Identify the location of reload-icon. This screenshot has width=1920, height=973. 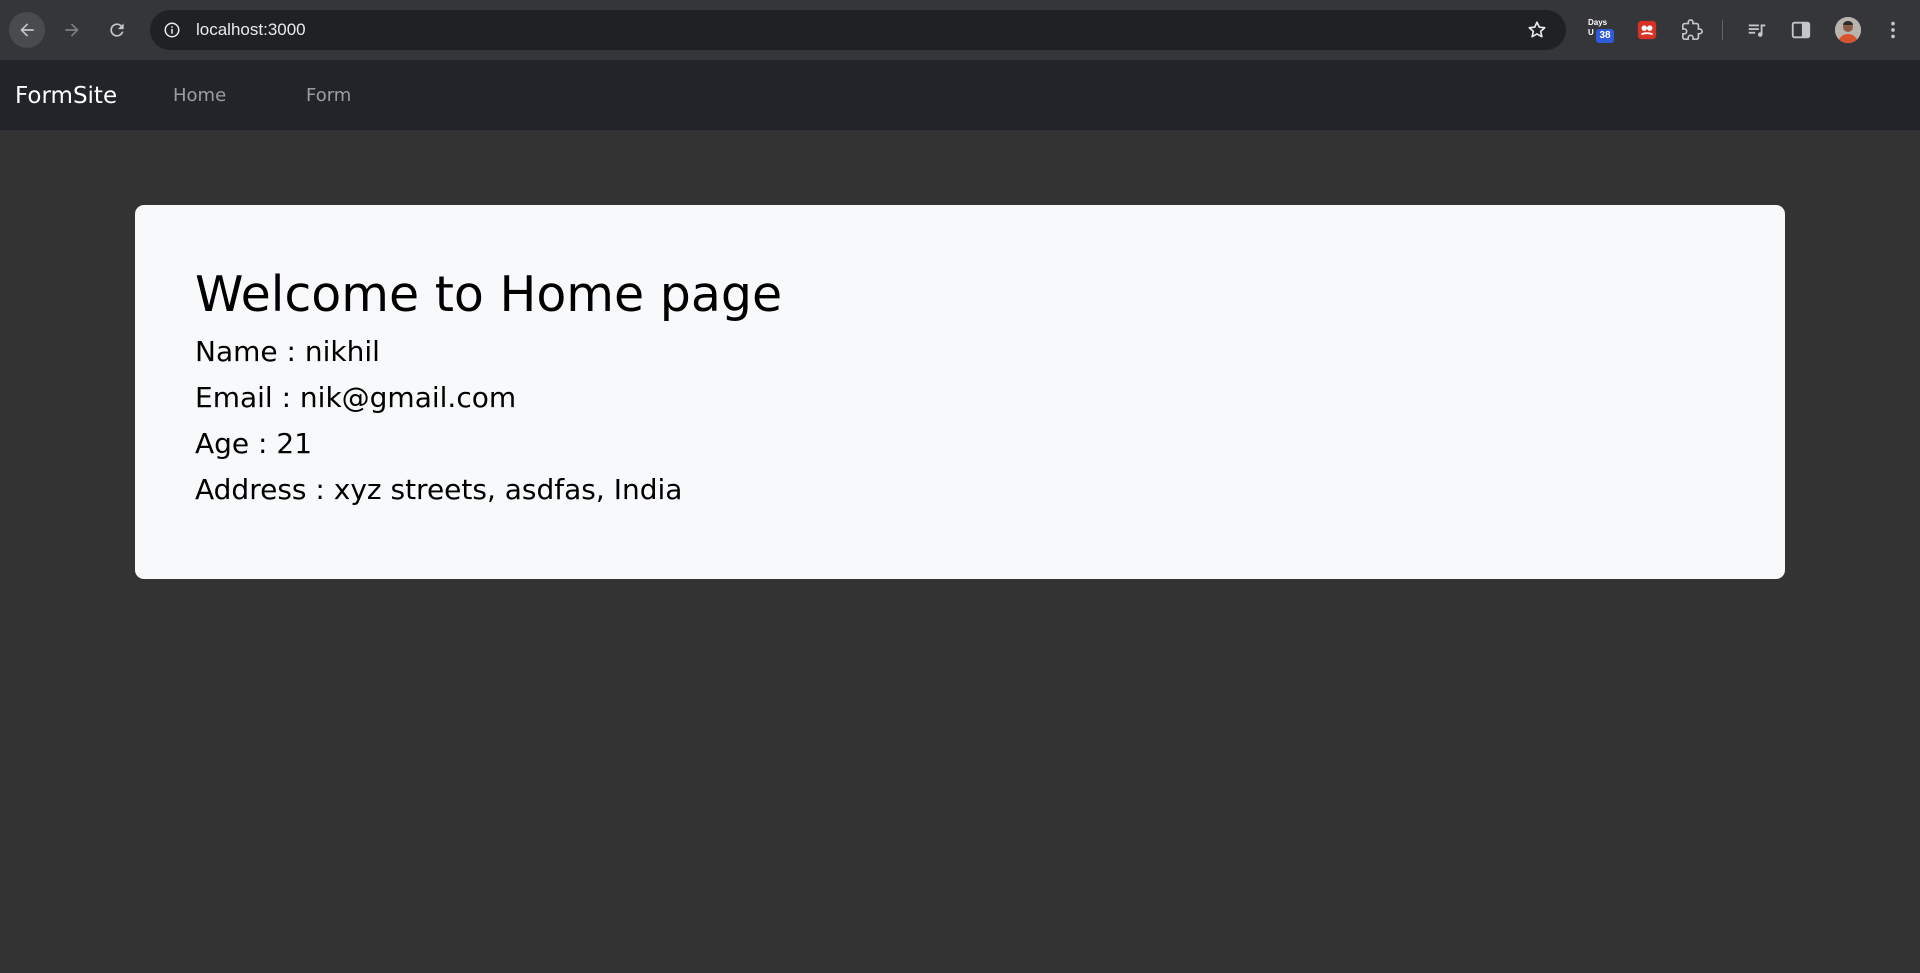
(117, 30).